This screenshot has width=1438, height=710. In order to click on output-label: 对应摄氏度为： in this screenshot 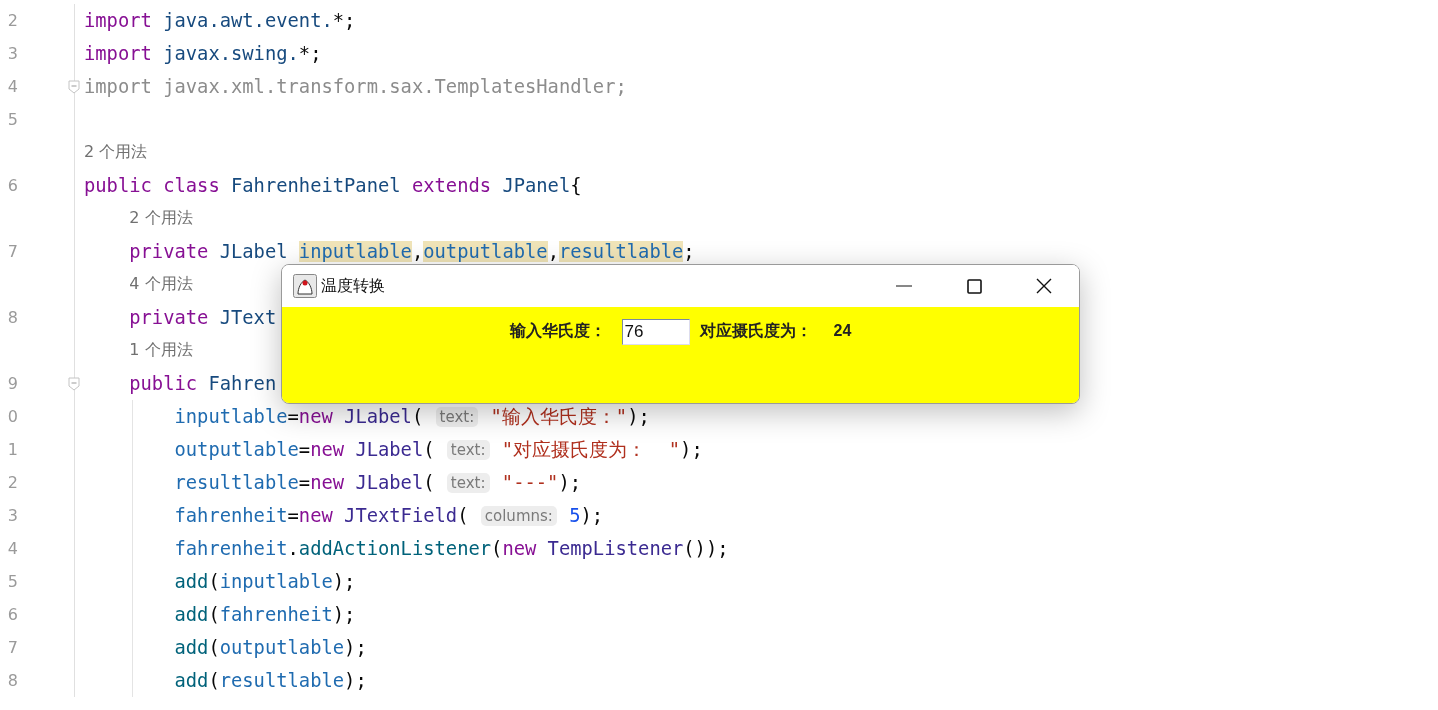, I will do `click(755, 331)`.